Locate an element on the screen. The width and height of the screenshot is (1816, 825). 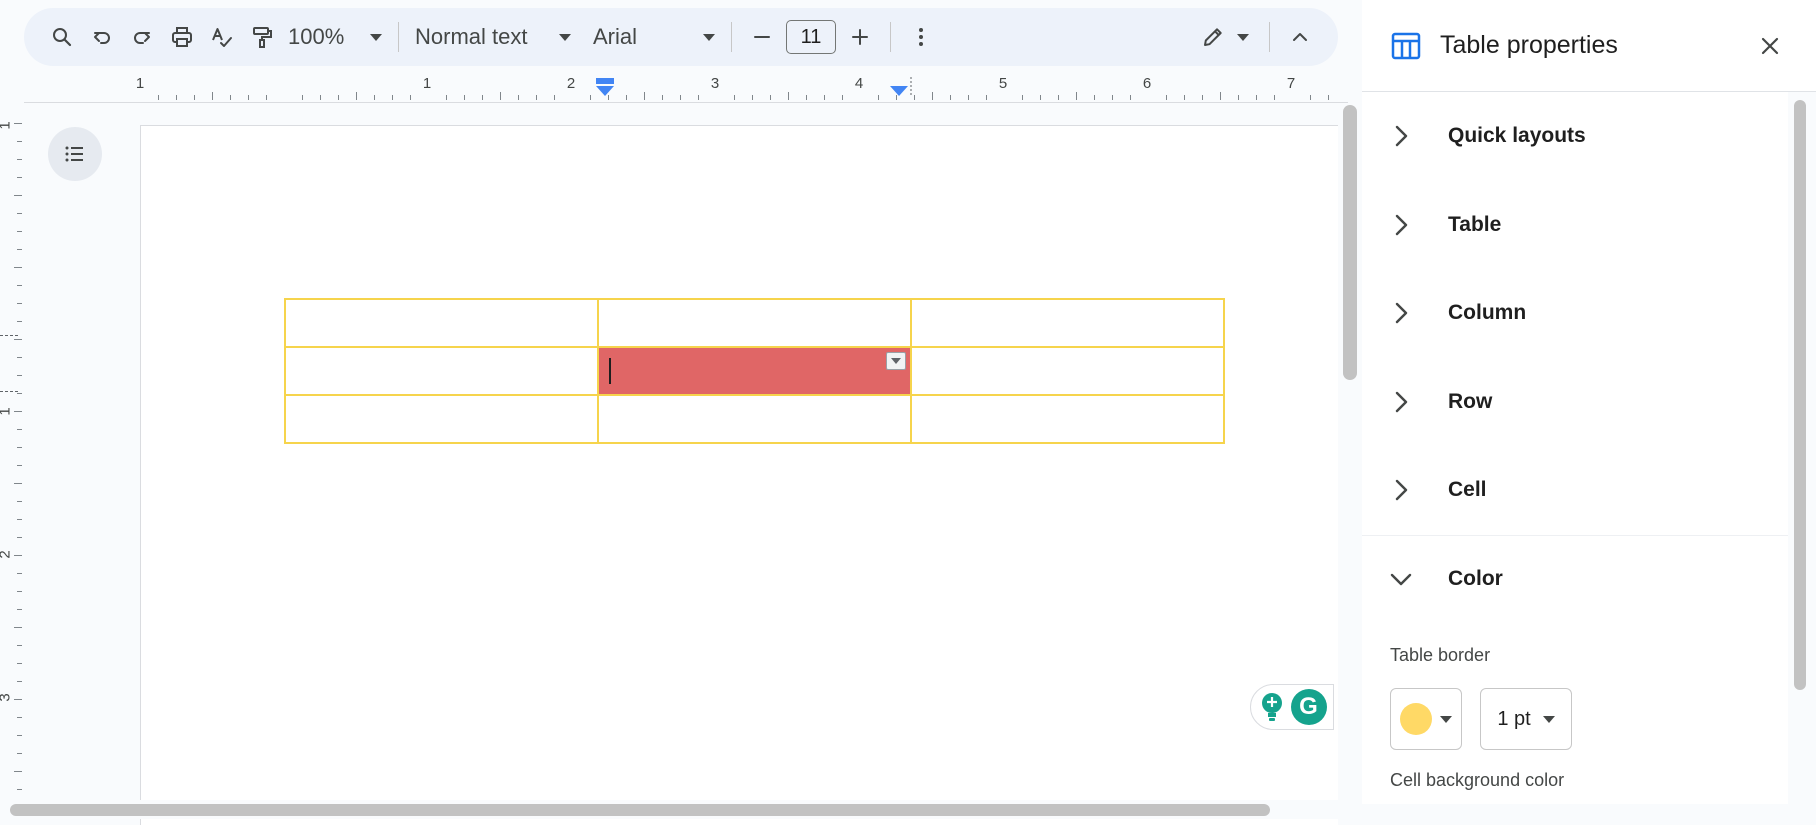
section-label: Table is located at coordinates (1475, 224).